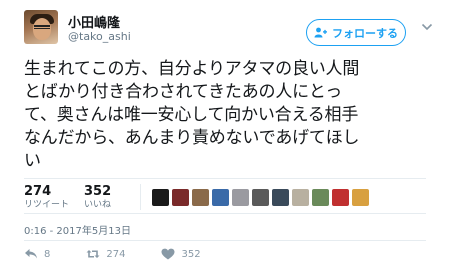 This screenshot has width=450, height=273. What do you see at coordinates (38, 191) in the screenshot?
I see `retweet-count: 274` at bounding box center [38, 191].